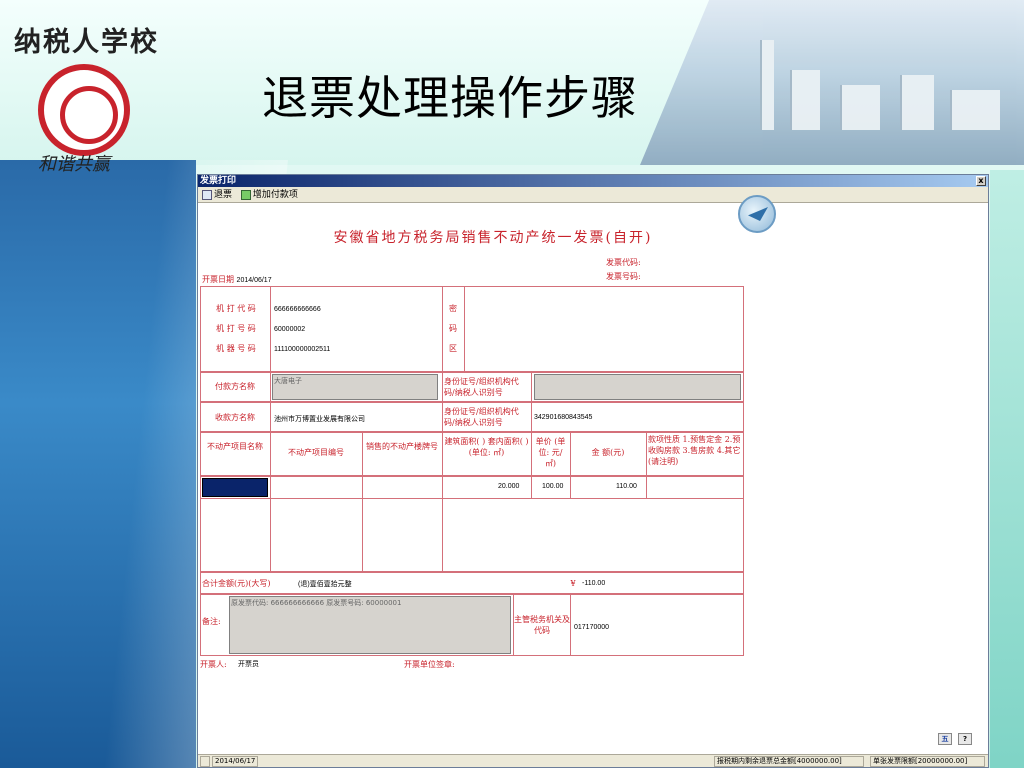 This screenshot has height=768, width=1024. What do you see at coordinates (370, 625) in the screenshot?
I see `remark-field: 原发票代码: 666666666666 原发票号码: 60000001` at bounding box center [370, 625].